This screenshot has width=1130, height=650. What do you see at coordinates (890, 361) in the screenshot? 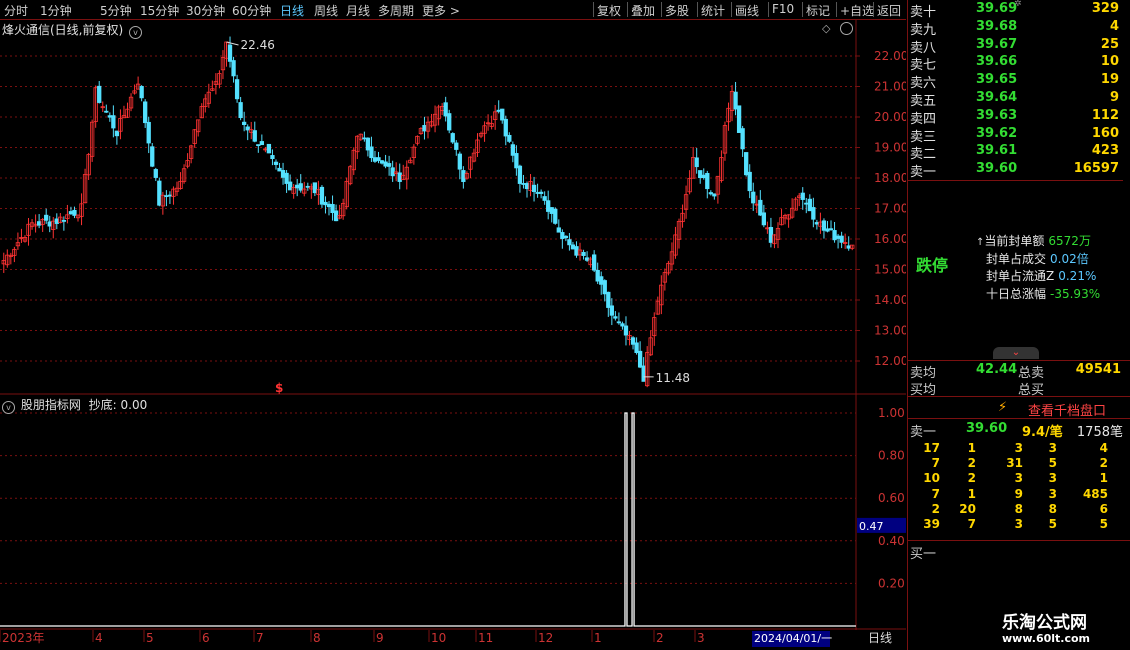
I see `price-tick-label: 12.00` at bounding box center [890, 361].